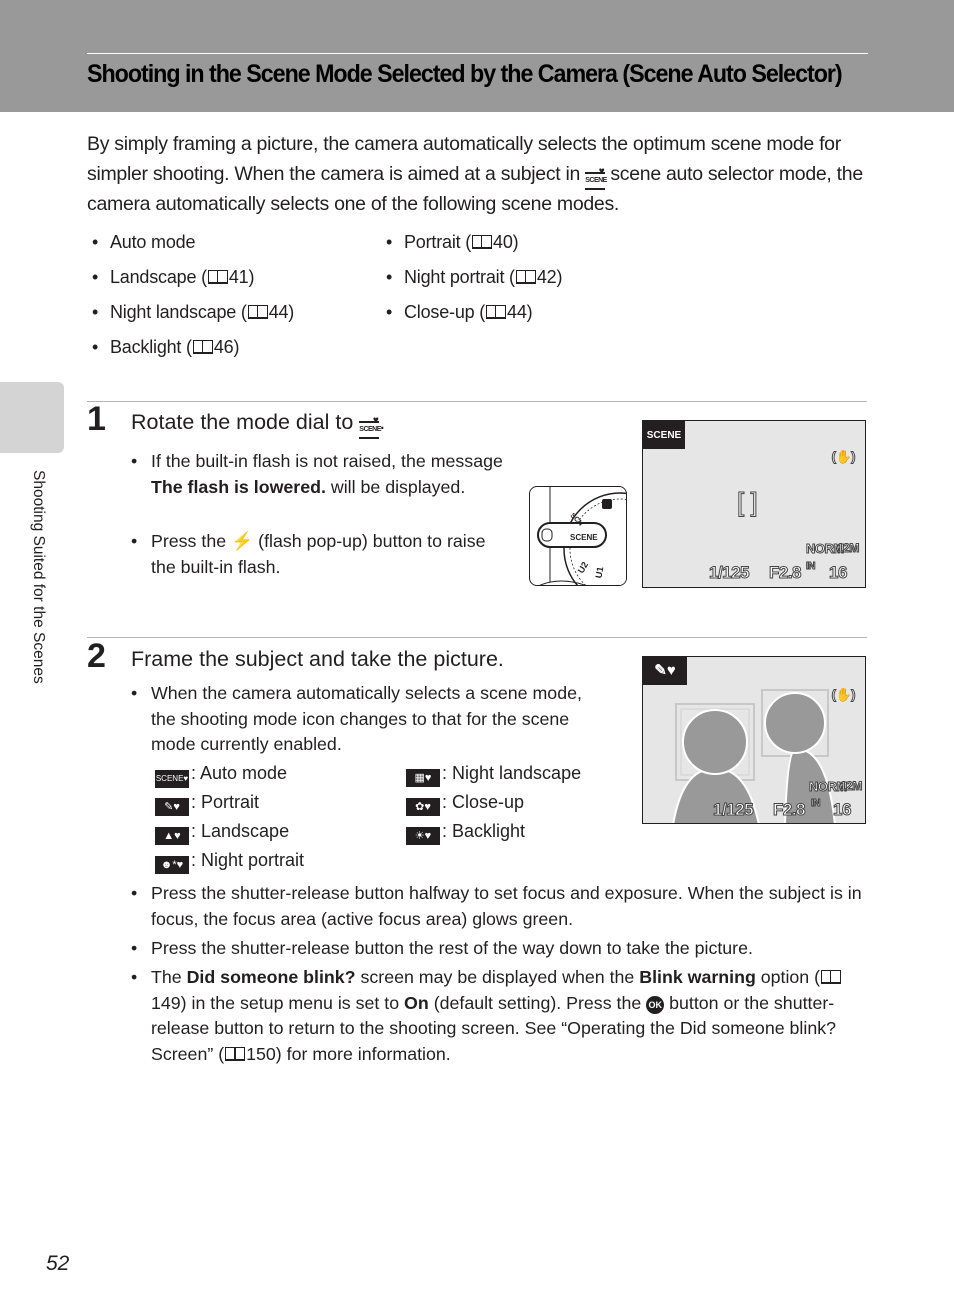 The height and width of the screenshot is (1314, 954). Describe the element at coordinates (271, 977) in the screenshot. I see `bold-text: Did someone blink?` at that location.